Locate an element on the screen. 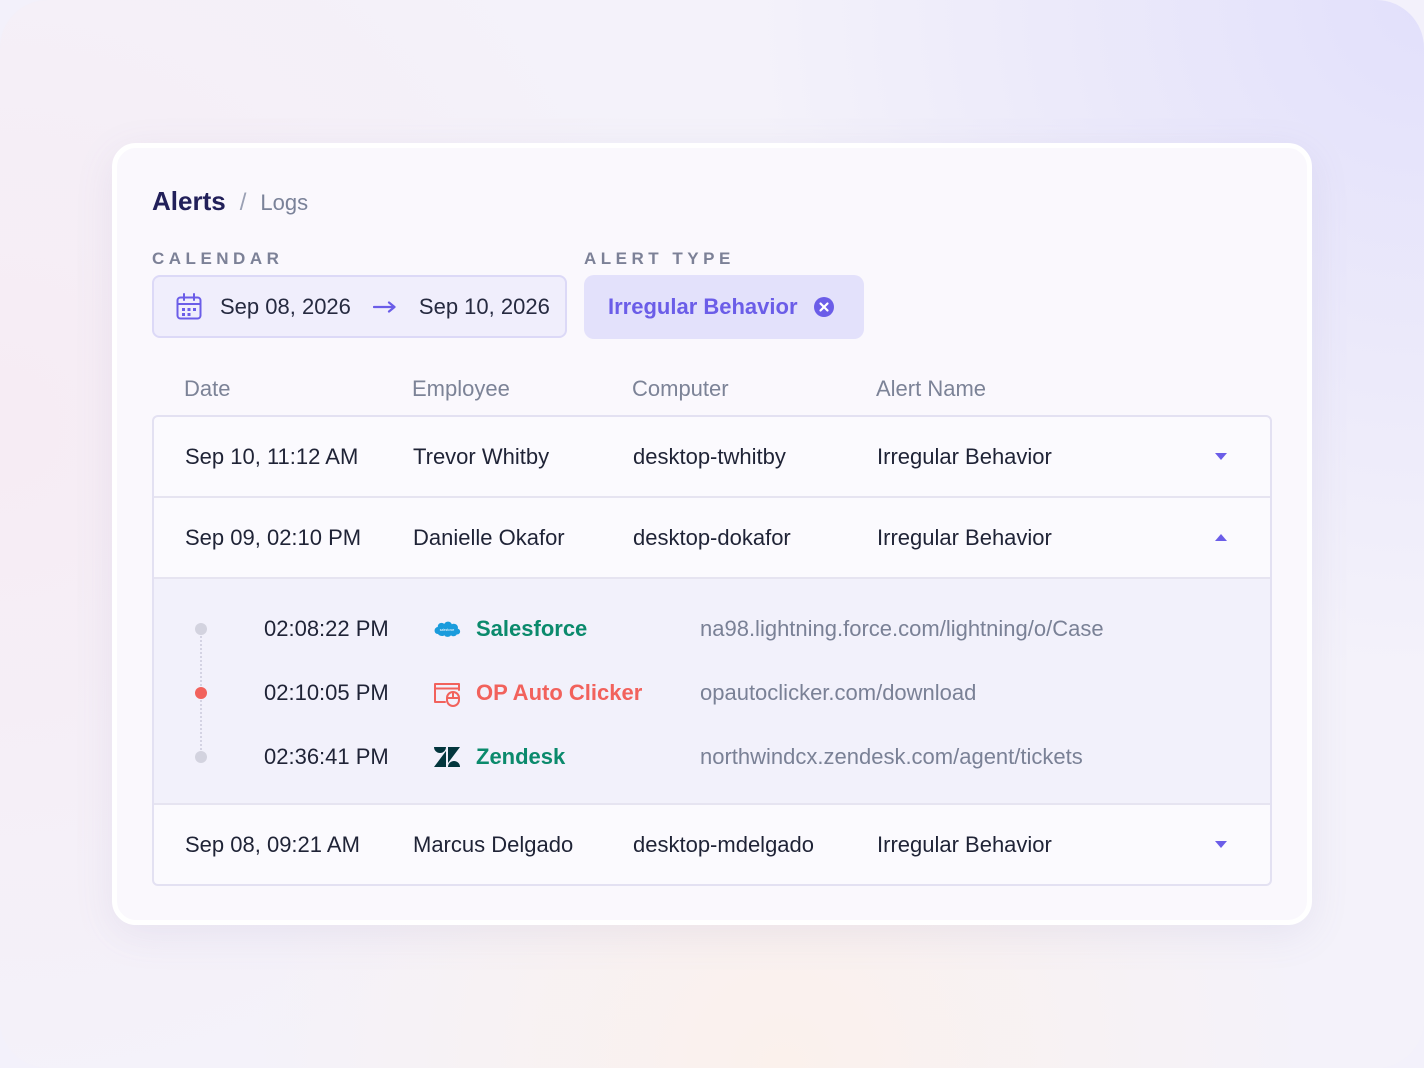 The height and width of the screenshot is (1068, 1424). activity-url: northwindcx.zendesk.com/agent/tickets is located at coordinates (891, 757).